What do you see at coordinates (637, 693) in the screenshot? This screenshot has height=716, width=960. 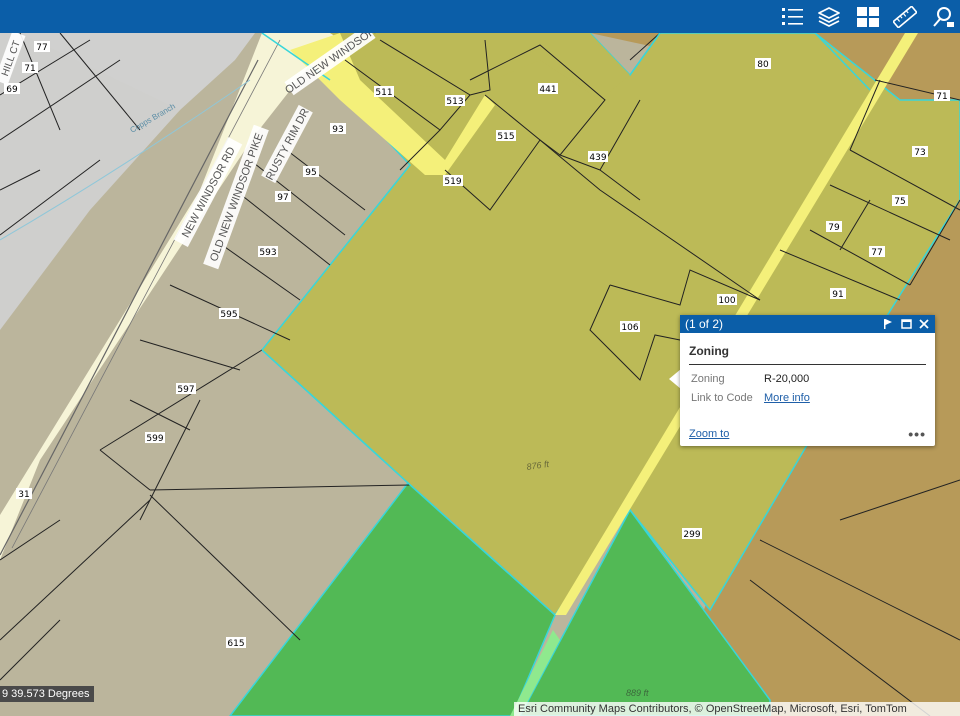 I see `elevation-label: 889 ft` at bounding box center [637, 693].